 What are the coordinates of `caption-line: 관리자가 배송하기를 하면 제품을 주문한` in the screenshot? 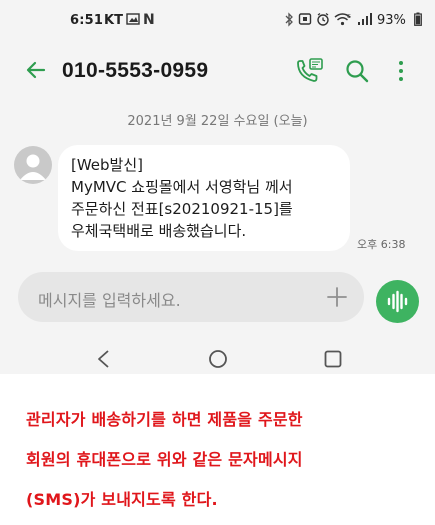 It's located at (164, 419).